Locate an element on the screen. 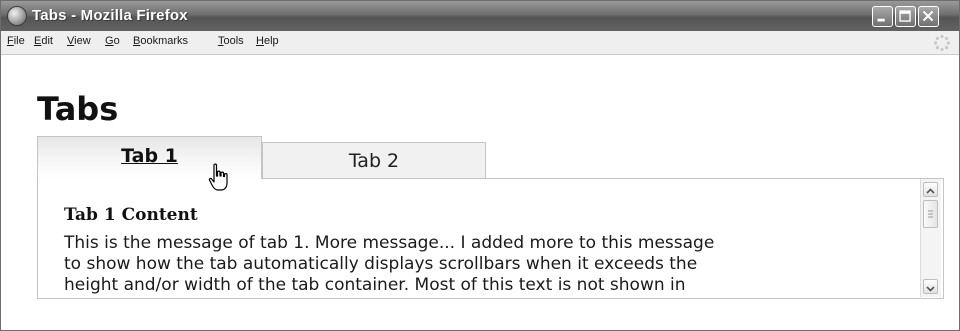  menu-help-label: elp is located at coordinates (271, 41).